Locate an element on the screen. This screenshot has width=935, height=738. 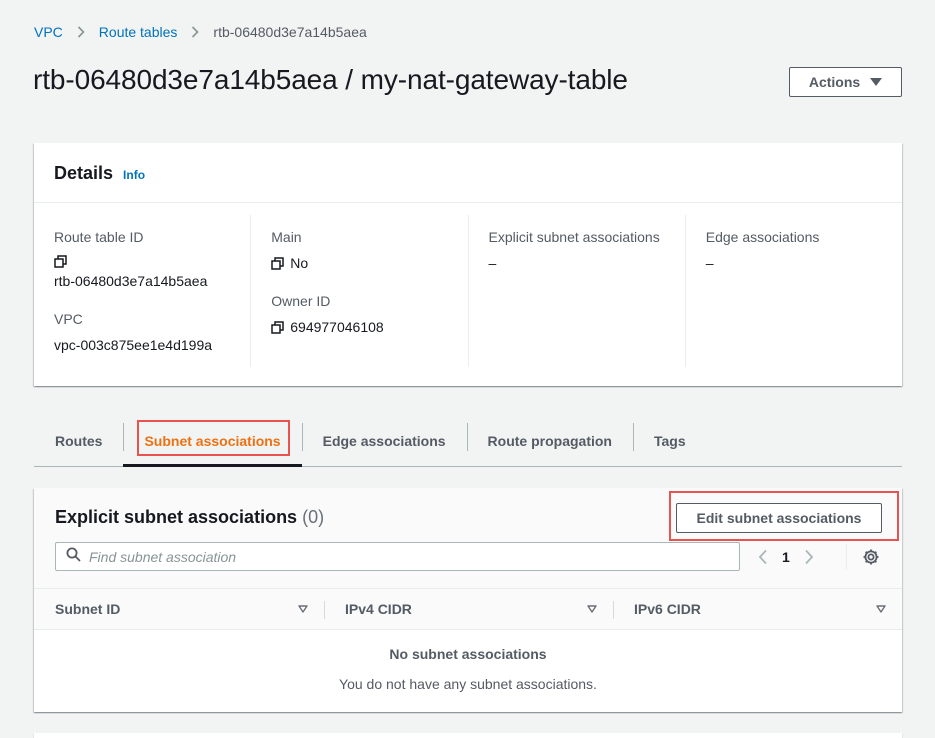
search-field is located at coordinates (397, 556).